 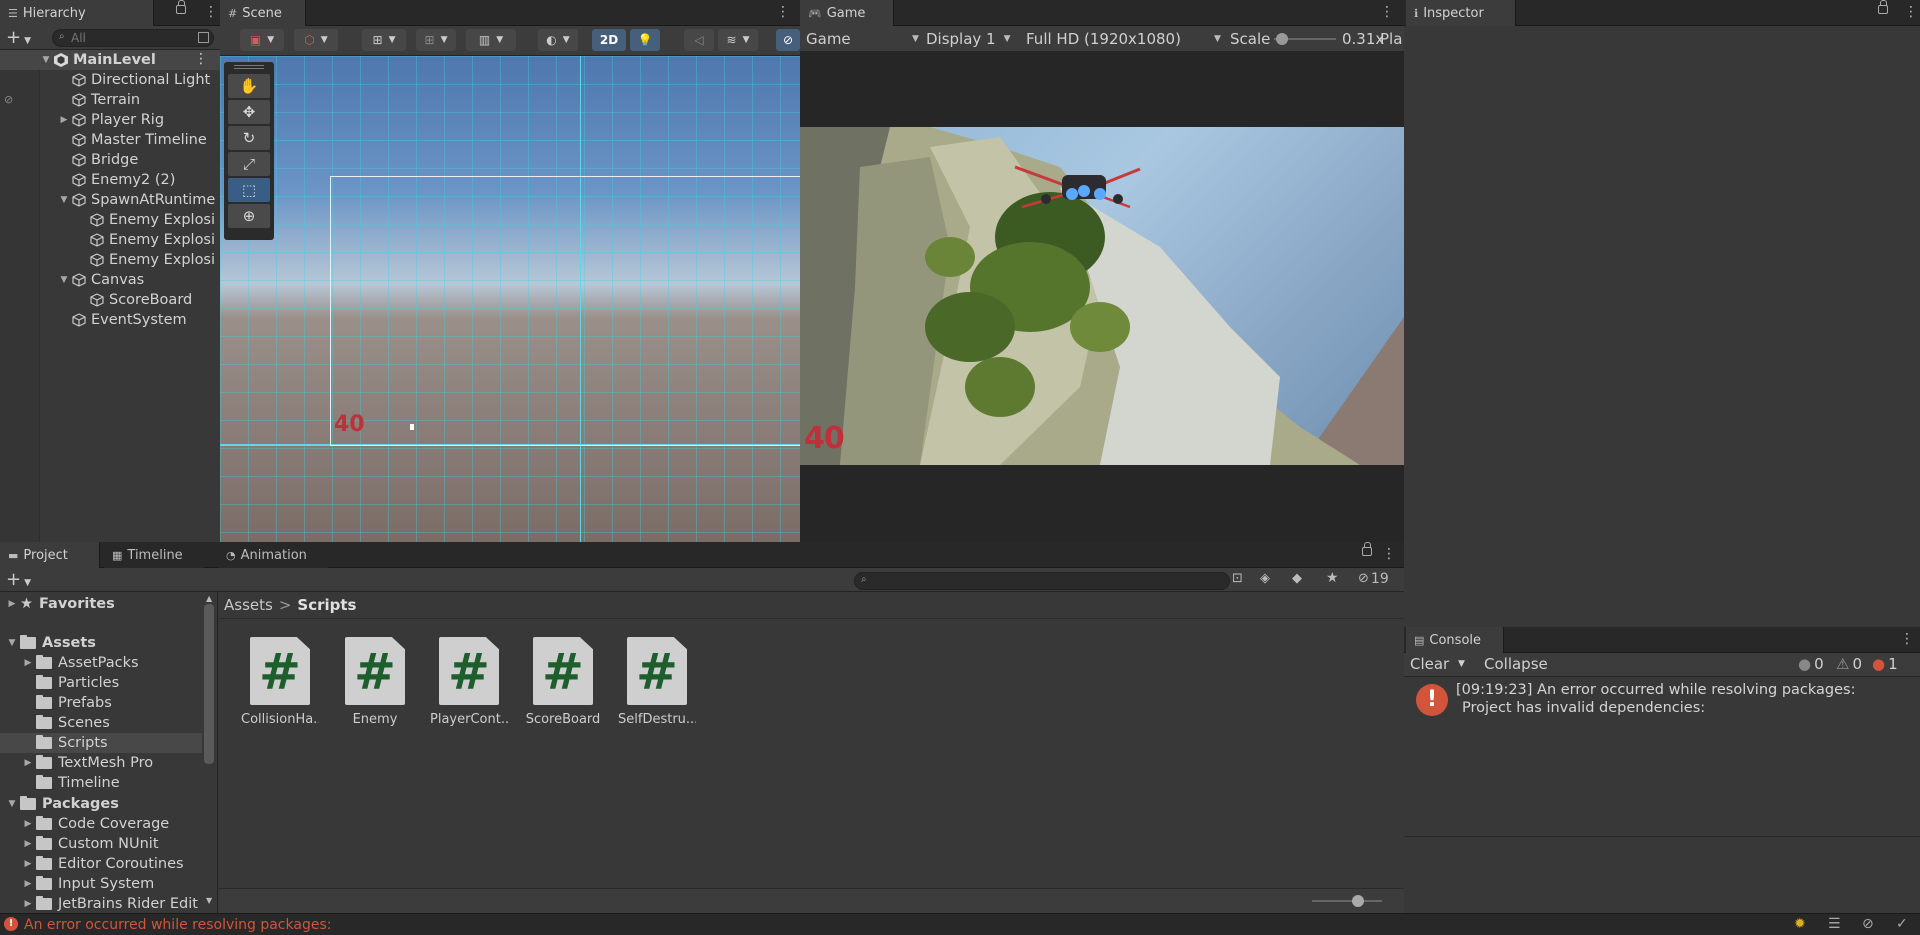 What do you see at coordinates (249, 164) in the screenshot?
I see `scale-tool-button: ⤢` at bounding box center [249, 164].